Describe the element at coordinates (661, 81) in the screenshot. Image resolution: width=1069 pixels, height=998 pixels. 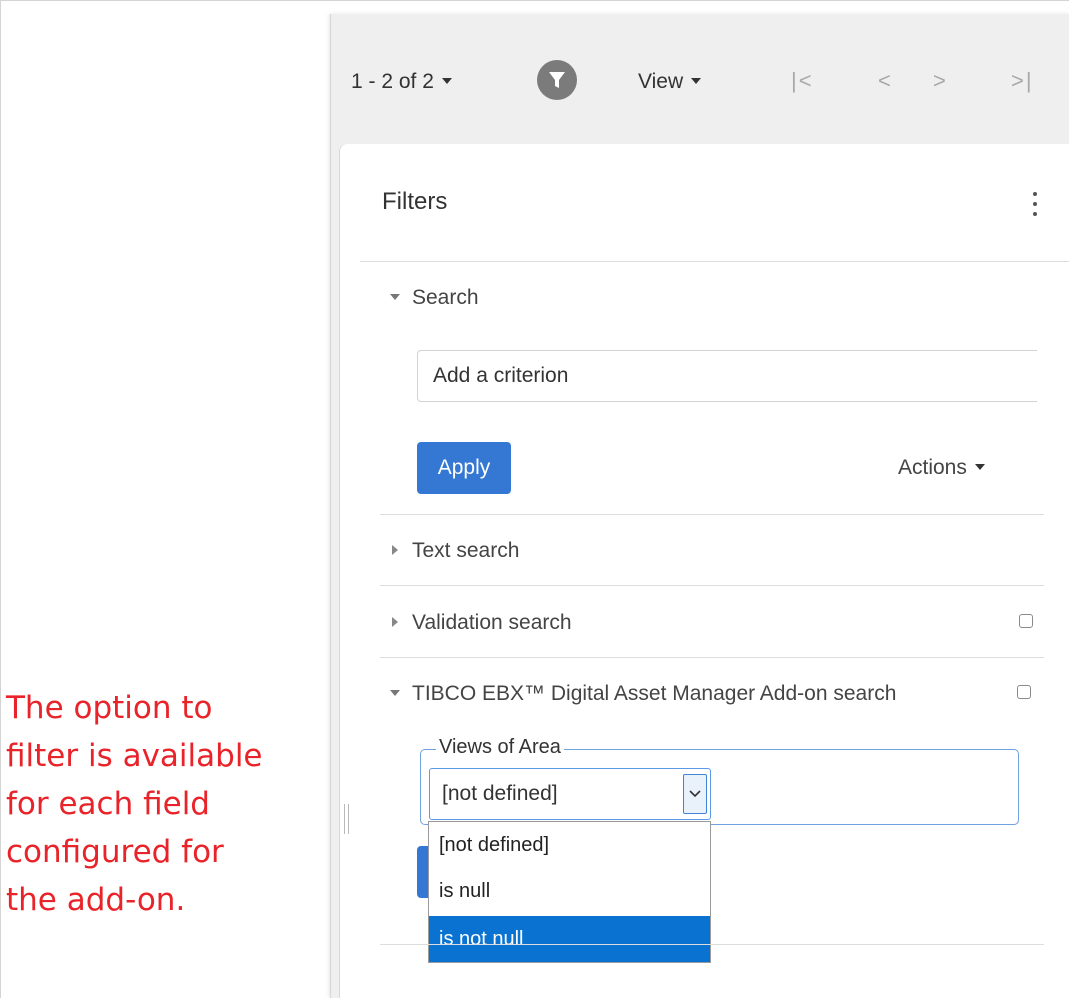
I see `view-menu-label: View` at that location.